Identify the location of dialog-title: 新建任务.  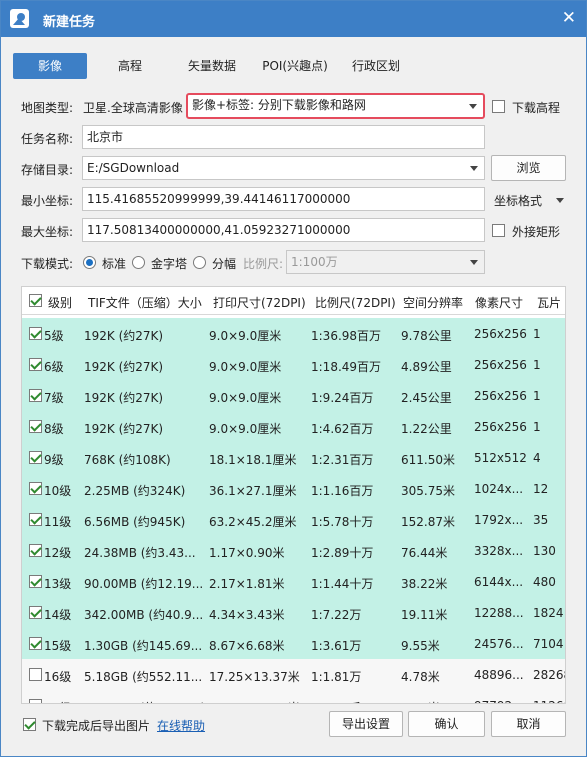
(69, 22).